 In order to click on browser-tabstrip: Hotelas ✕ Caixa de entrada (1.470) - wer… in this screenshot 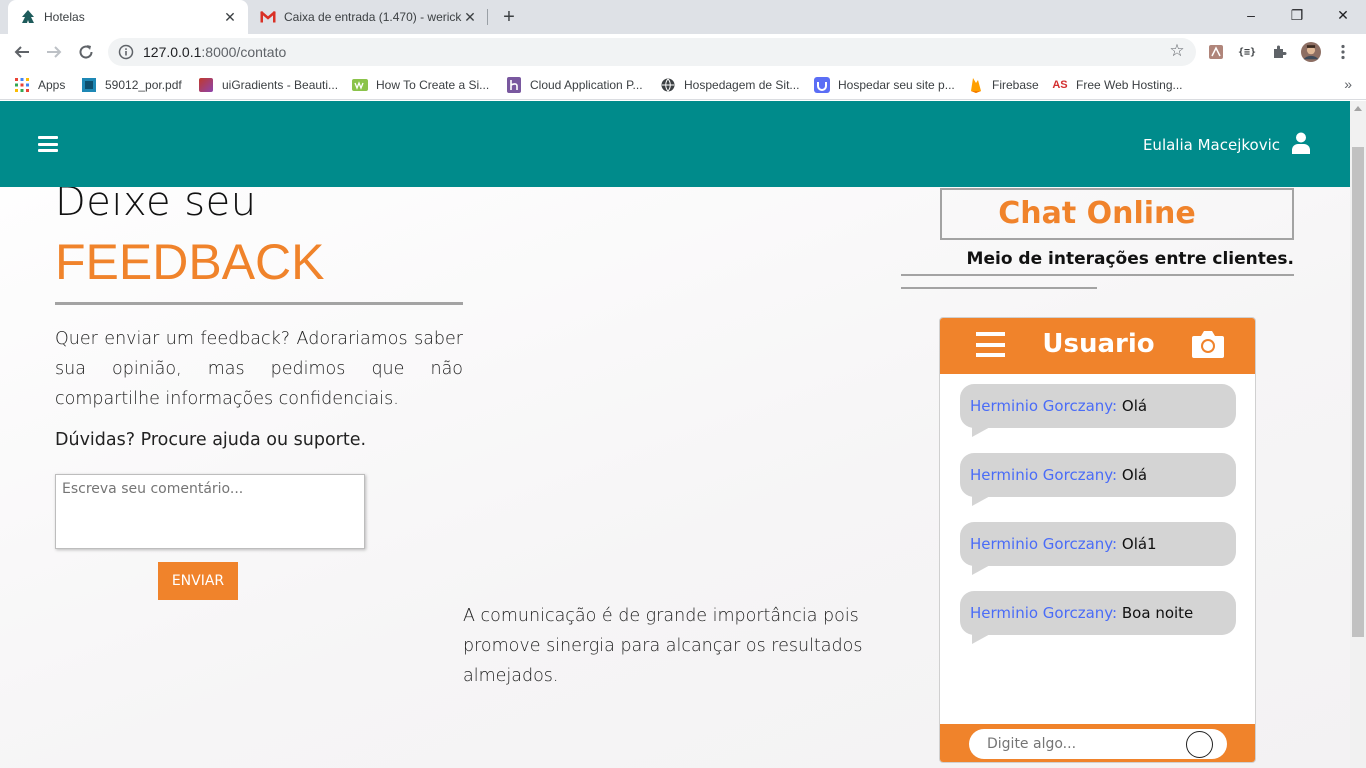, I will do `click(683, 17)`.